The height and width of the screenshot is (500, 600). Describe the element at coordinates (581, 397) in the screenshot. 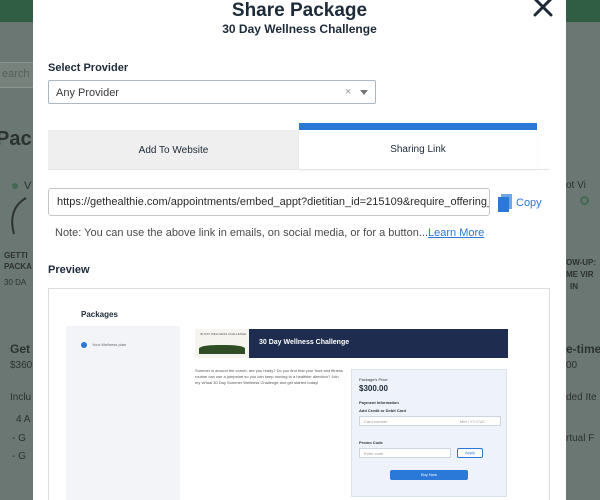

I see `background-right-included: ded Ite` at that location.